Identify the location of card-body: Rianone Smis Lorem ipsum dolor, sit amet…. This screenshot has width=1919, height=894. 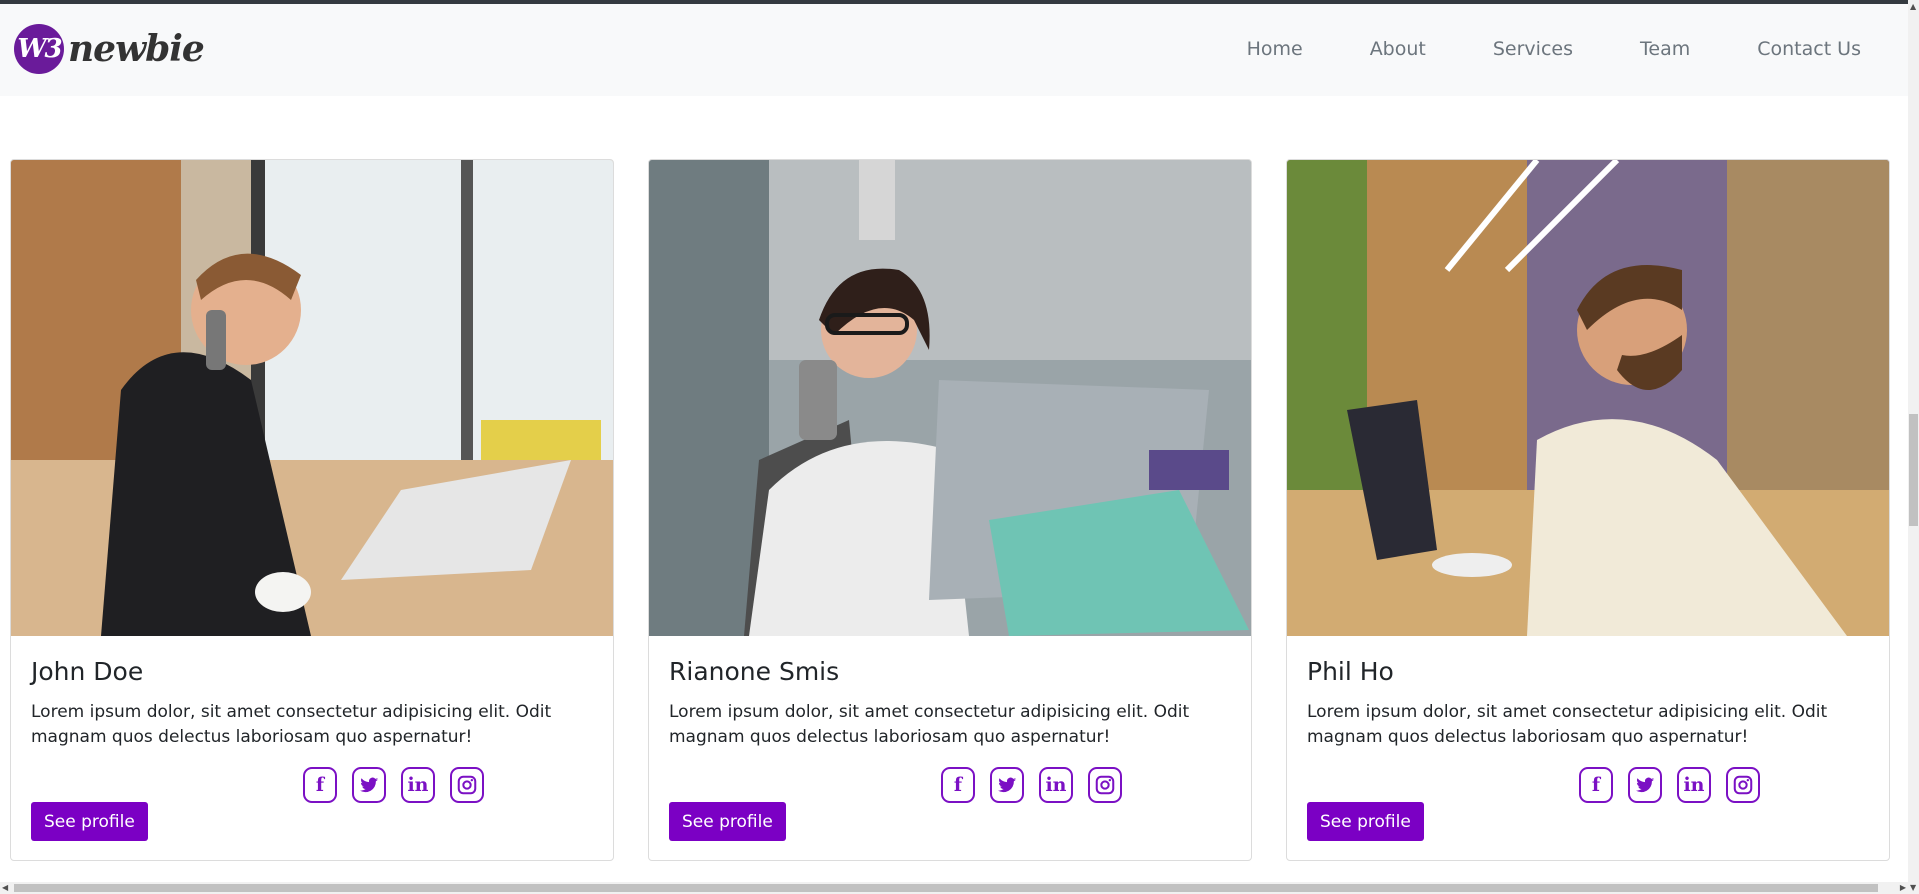
(950, 703).